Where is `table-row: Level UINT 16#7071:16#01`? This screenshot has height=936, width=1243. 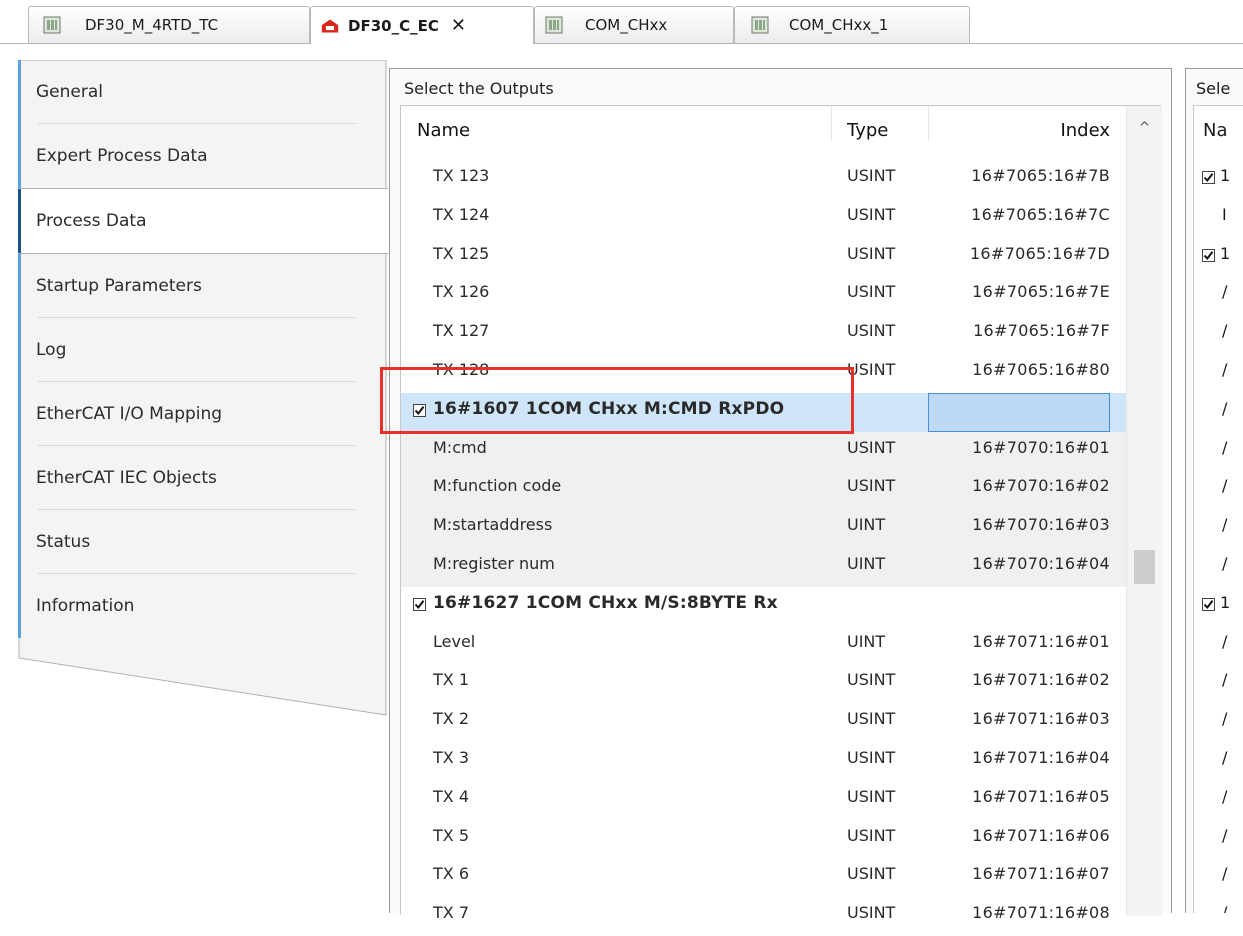 table-row: Level UINT 16#7071:16#01 is located at coordinates (763, 645).